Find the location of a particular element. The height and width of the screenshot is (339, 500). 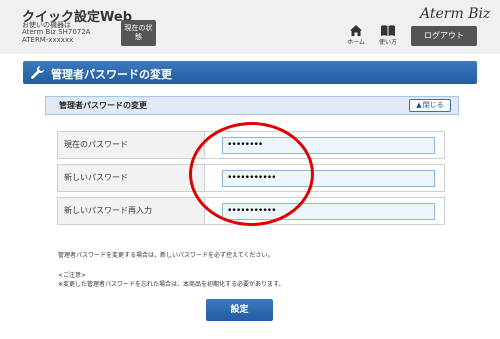

collapse-button: ▲閉じる is located at coordinates (430, 105).